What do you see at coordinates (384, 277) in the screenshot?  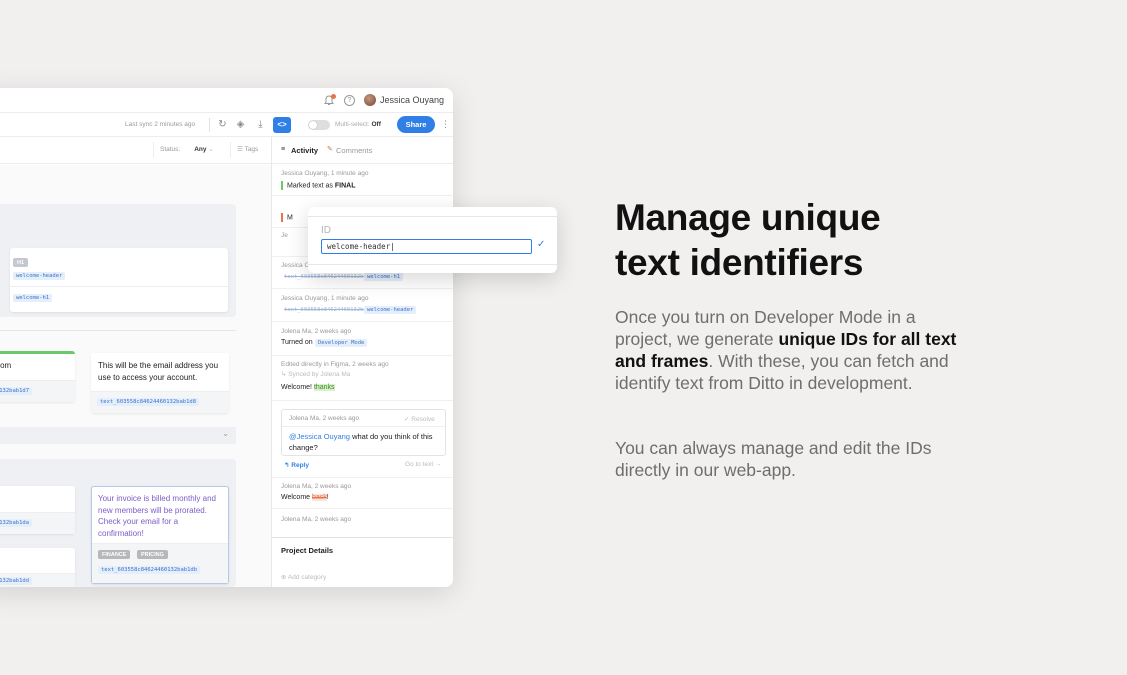 I see `new-id-chip: welcome-h1` at bounding box center [384, 277].